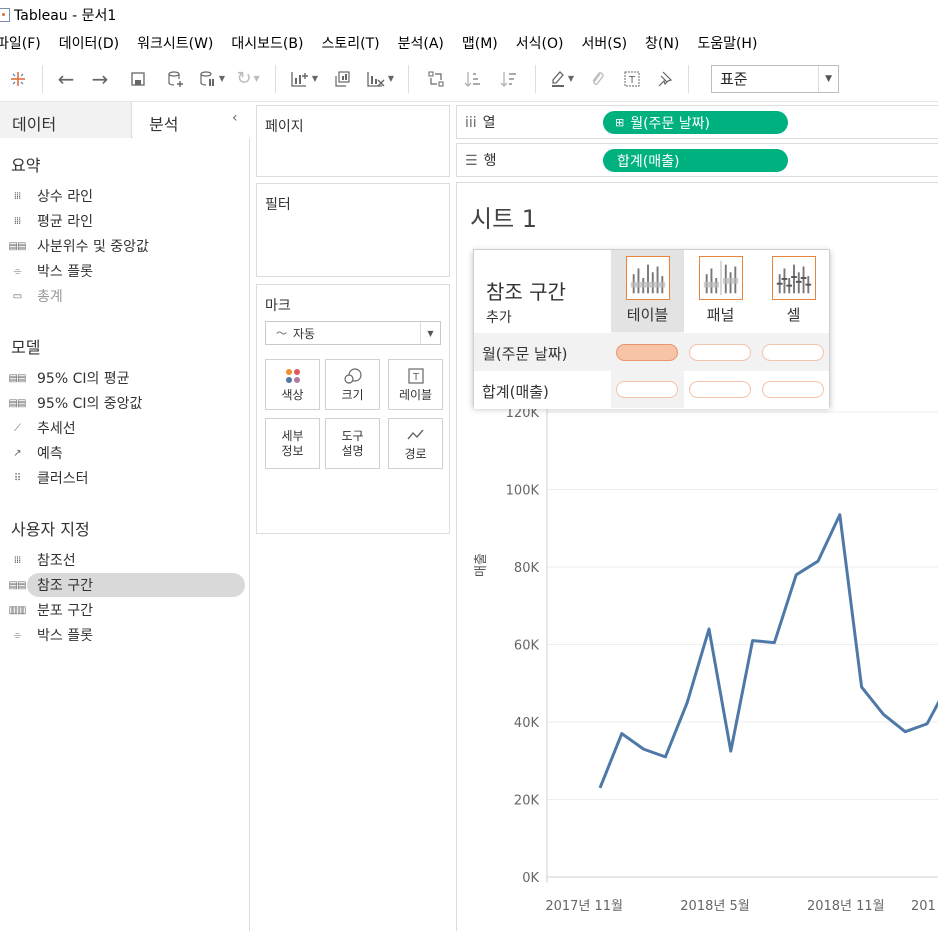 The height and width of the screenshot is (931, 938). I want to click on scope-pane-label: 패널, so click(720, 315).